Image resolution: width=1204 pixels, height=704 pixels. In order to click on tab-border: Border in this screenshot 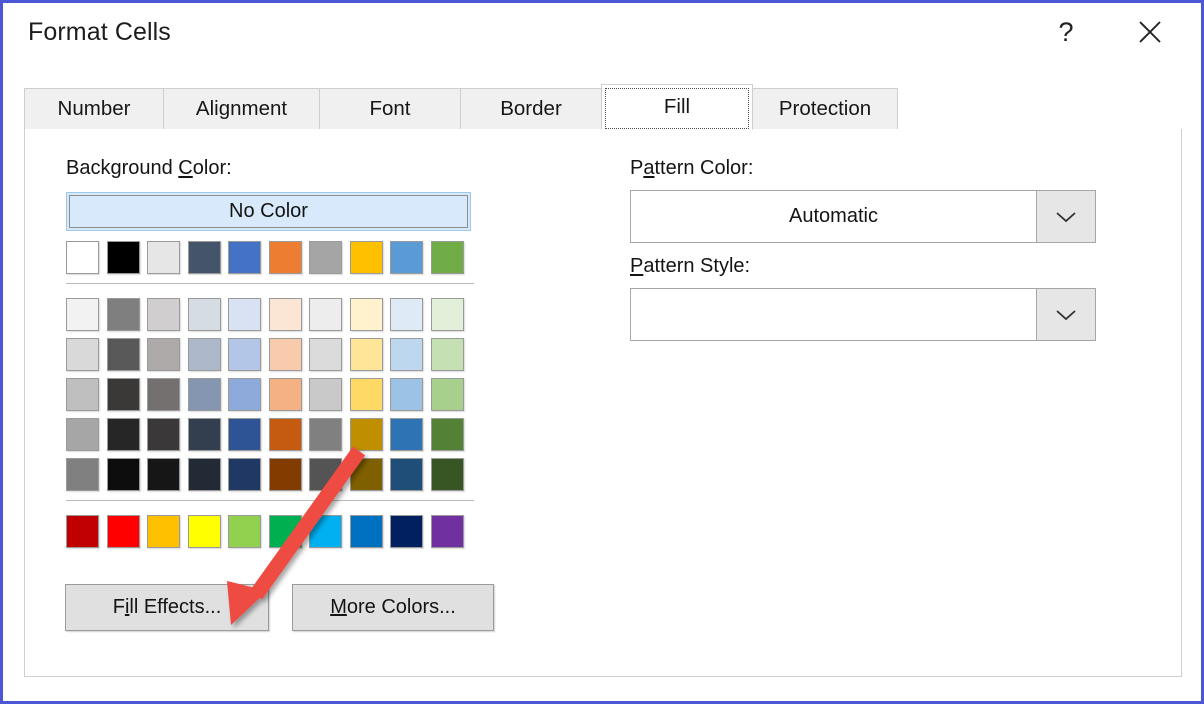, I will do `click(531, 109)`.